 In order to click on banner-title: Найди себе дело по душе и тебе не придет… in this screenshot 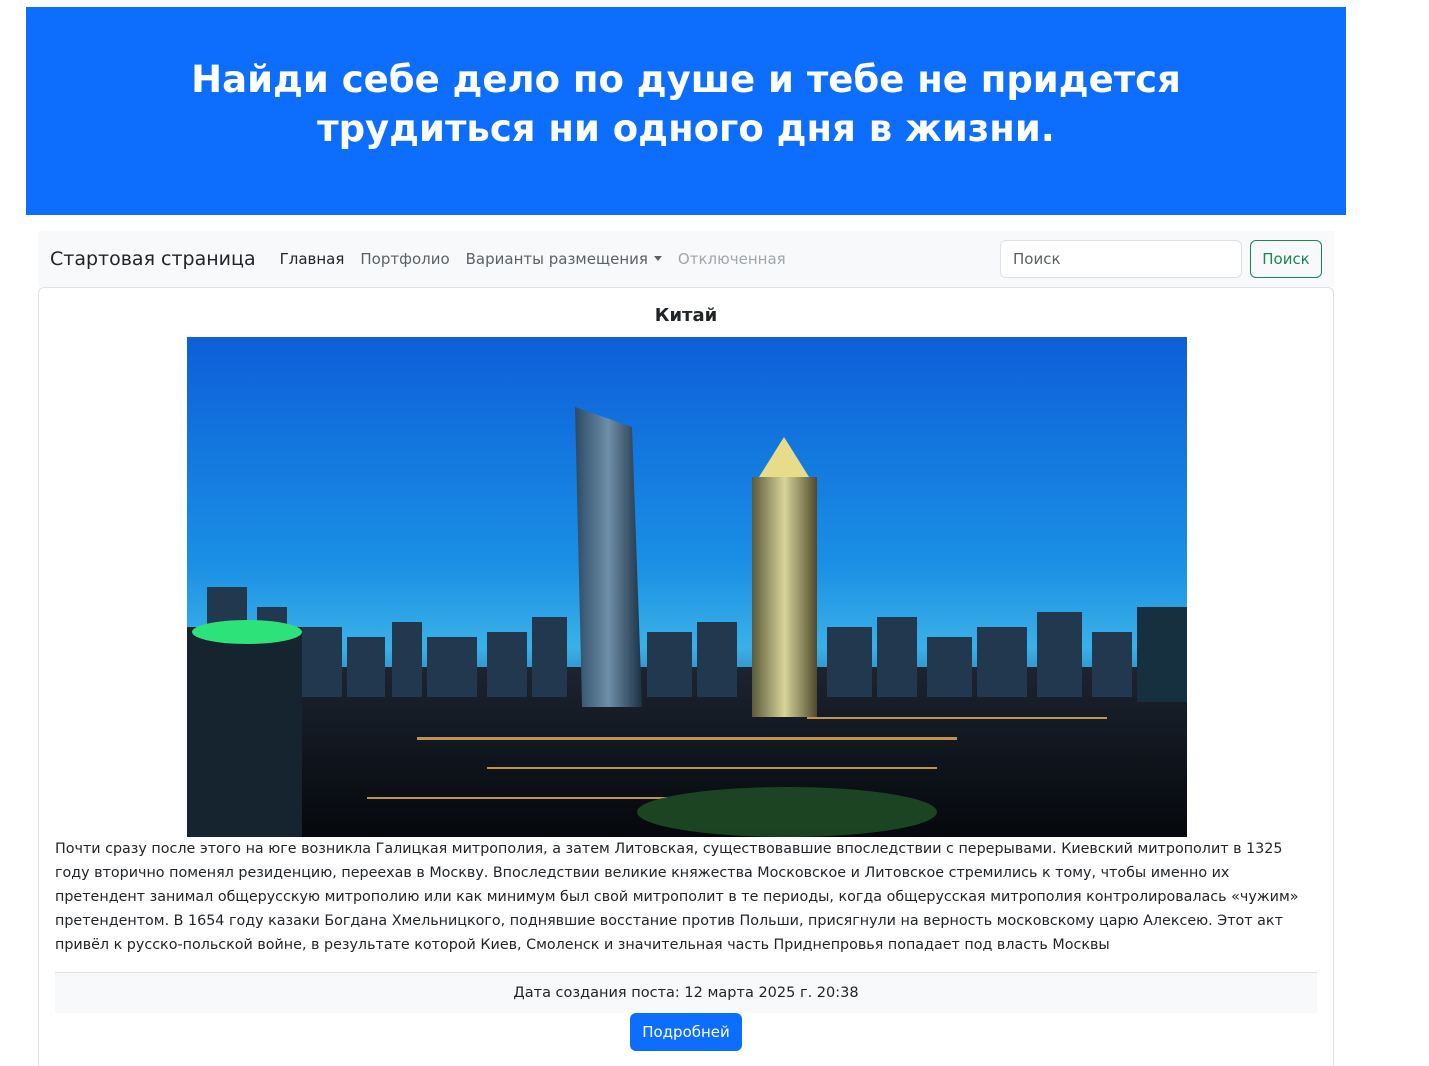, I will do `click(686, 104)`.